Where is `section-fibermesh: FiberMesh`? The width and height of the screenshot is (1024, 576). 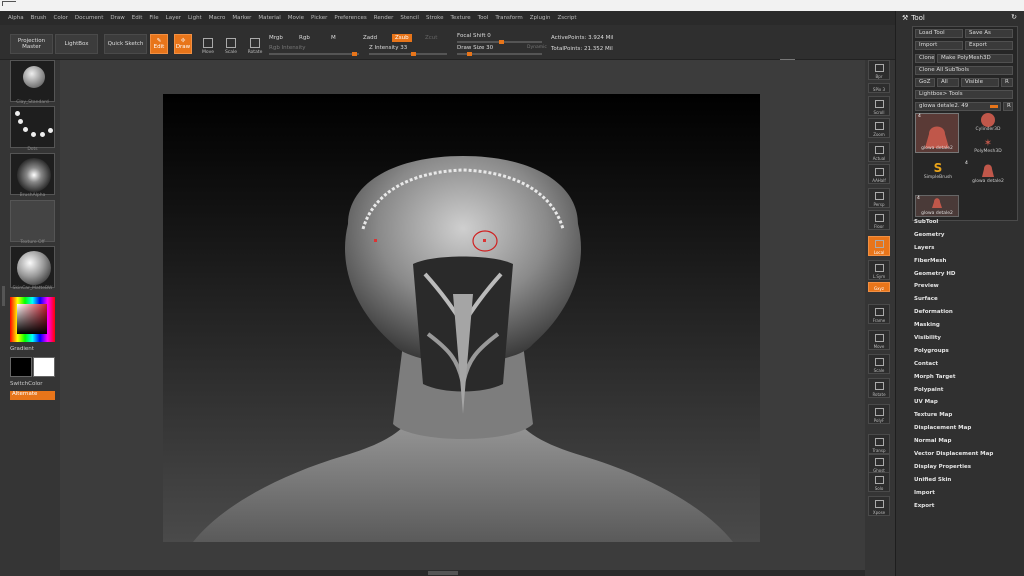
section-fibermesh: FiberMesh is located at coordinates (966, 264).